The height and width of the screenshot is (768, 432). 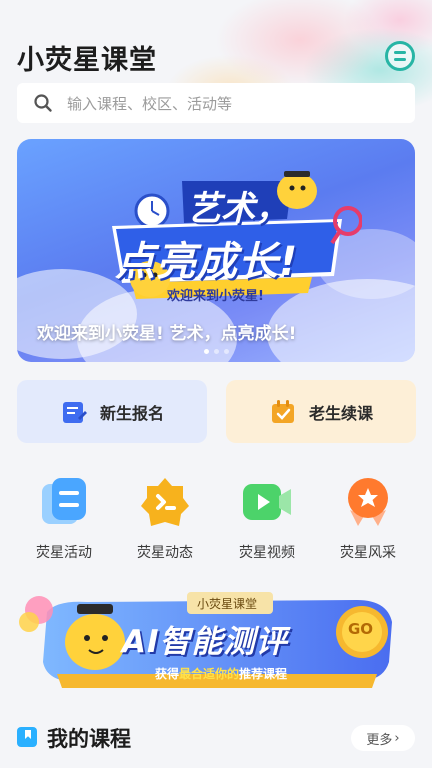 I want to click on chevron-right-icon: ›, so click(x=397, y=738).